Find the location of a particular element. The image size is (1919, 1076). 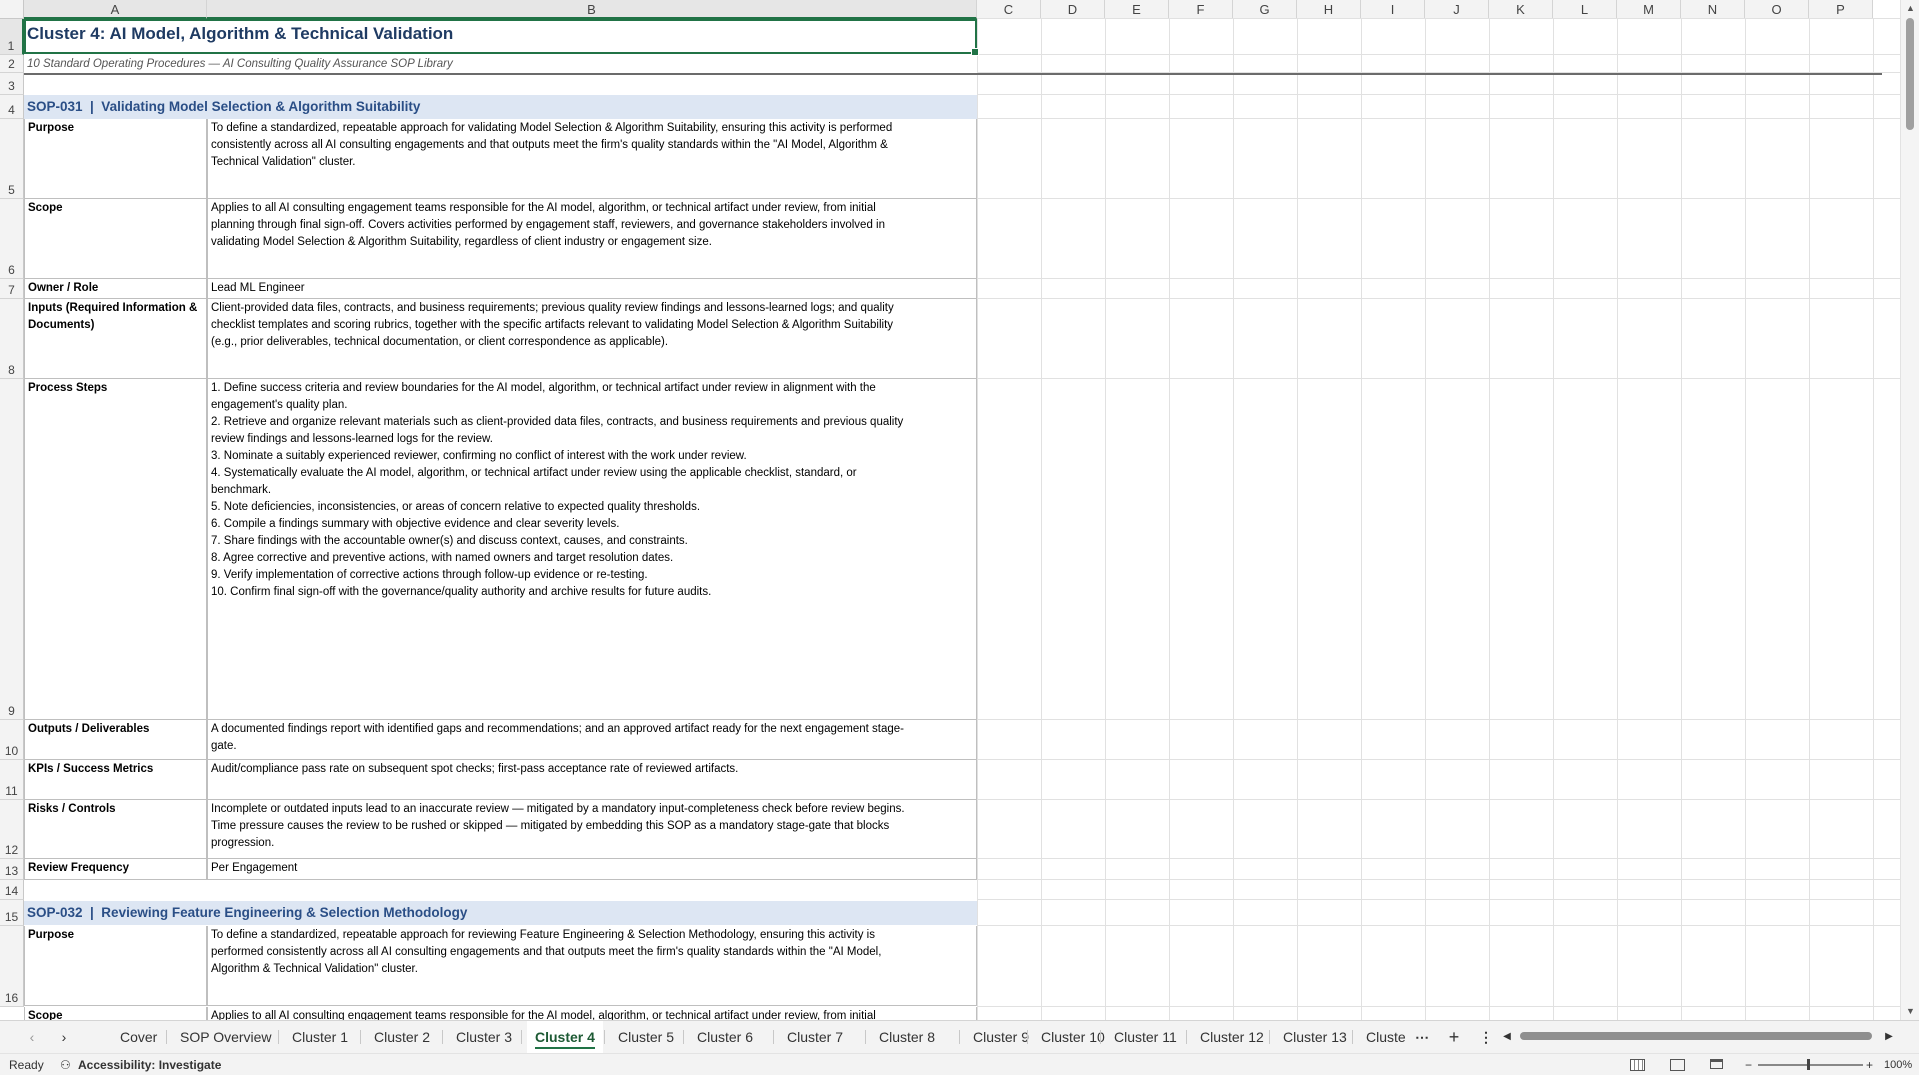

row-header-11: 11 is located at coordinates (12, 780).